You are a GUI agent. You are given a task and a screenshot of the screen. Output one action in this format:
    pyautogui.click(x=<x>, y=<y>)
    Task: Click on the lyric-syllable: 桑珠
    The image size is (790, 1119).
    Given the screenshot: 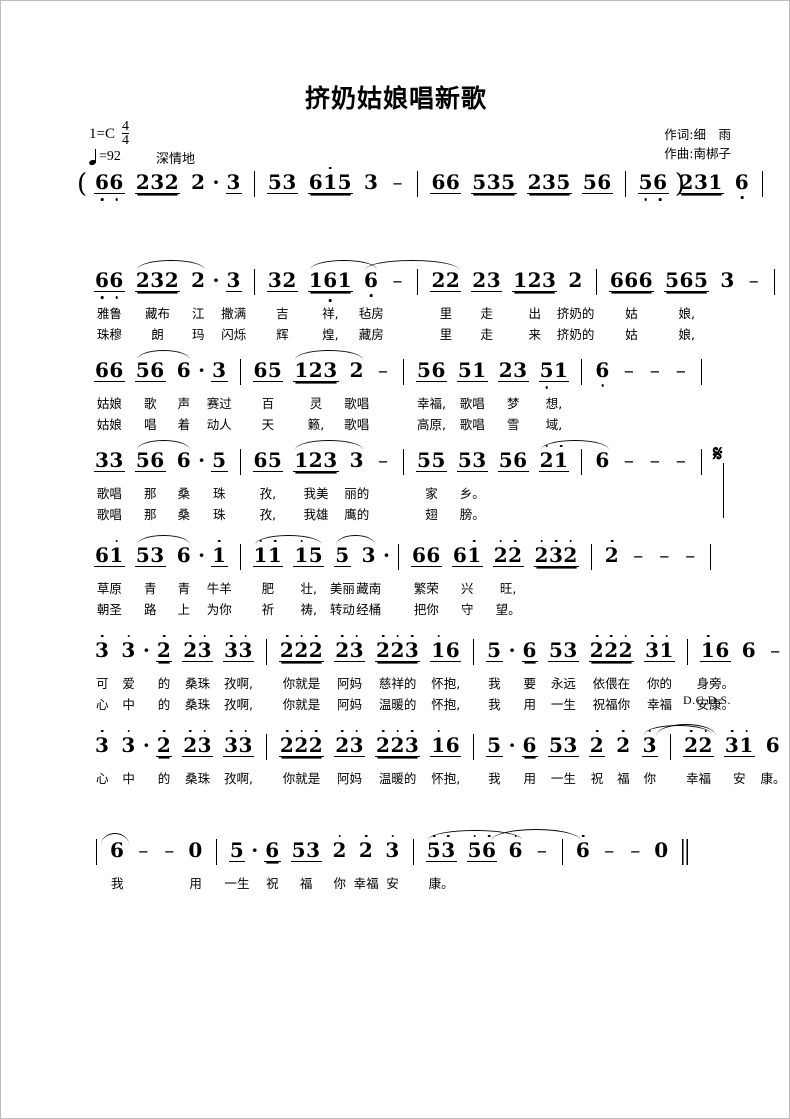 What is the action you would take?
    pyautogui.click(x=198, y=683)
    